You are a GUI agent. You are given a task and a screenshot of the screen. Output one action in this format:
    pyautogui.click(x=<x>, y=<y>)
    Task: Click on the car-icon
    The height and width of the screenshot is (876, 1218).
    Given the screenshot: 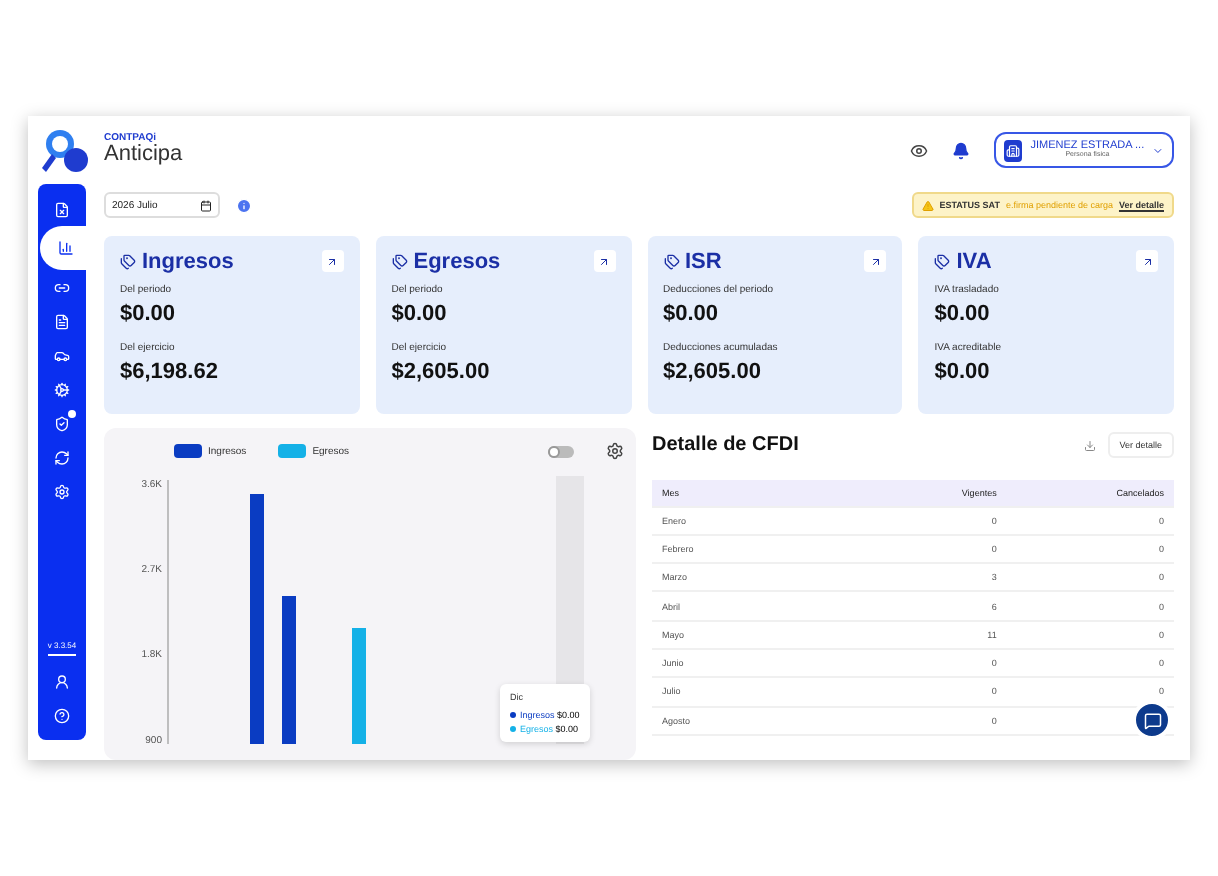 What is the action you would take?
    pyautogui.click(x=62, y=355)
    